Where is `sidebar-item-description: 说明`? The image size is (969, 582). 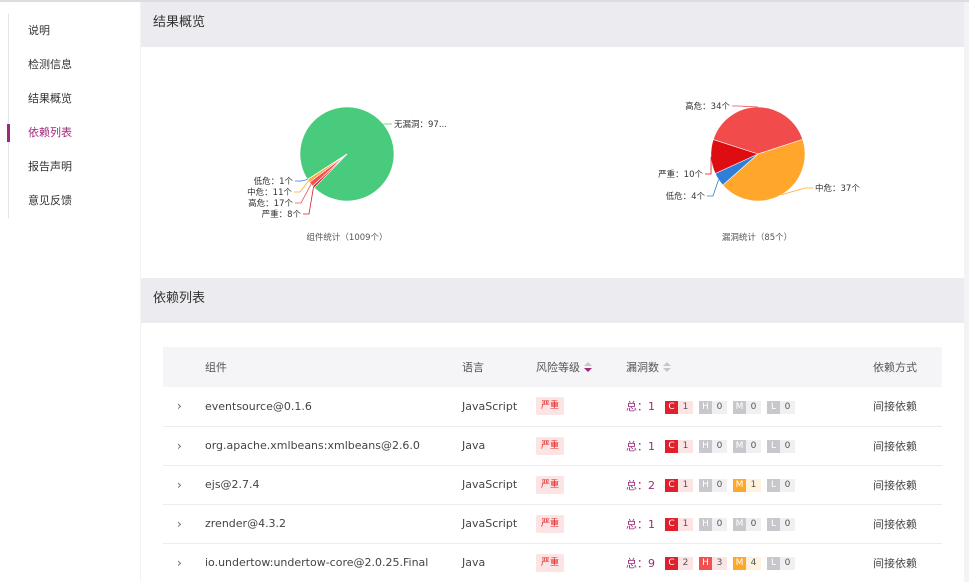
sidebar-item-description: 说明 is located at coordinates (74, 31).